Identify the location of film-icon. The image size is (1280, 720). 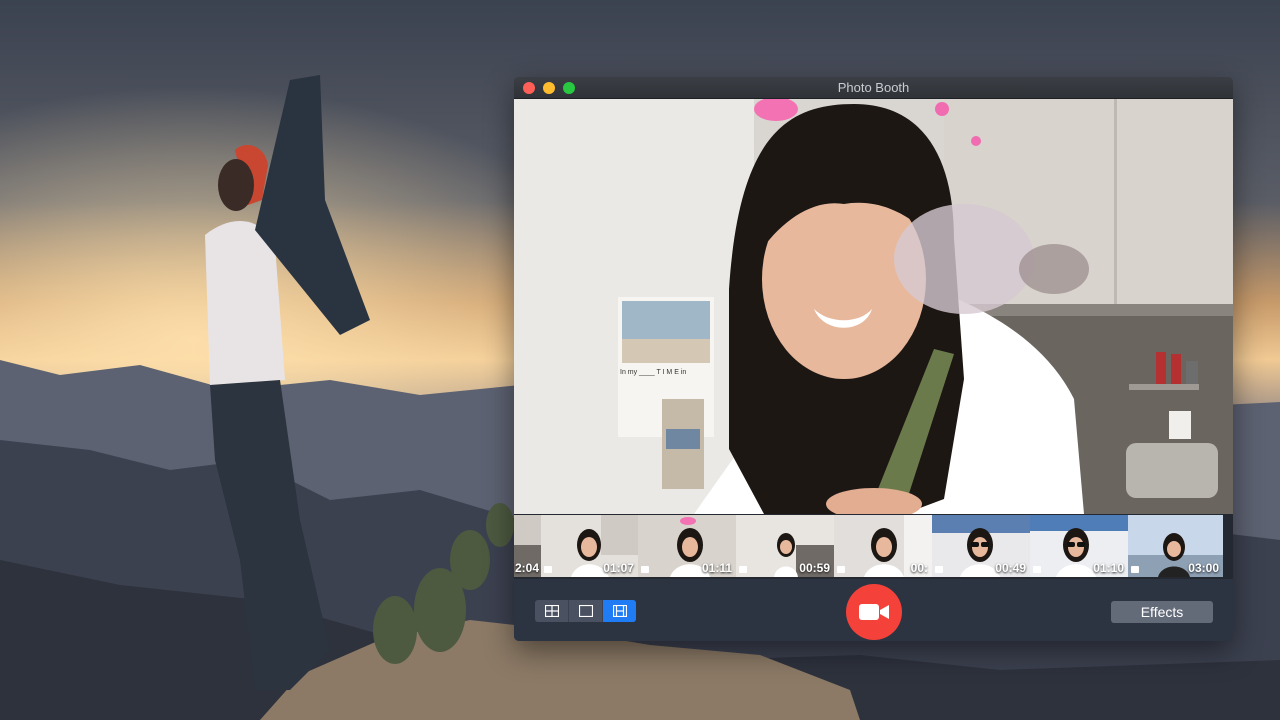
(619, 611).